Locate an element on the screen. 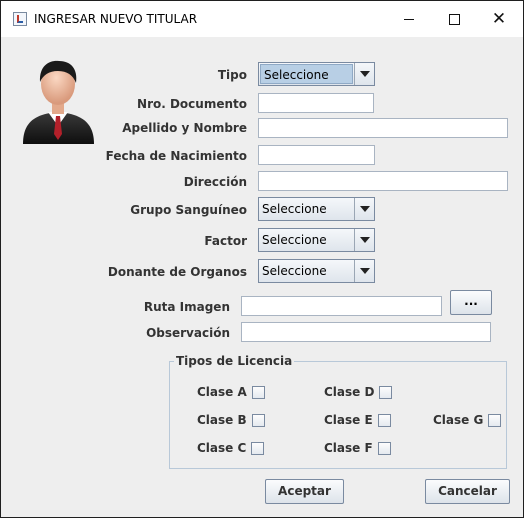 The image size is (524, 518). tipo-label: Tipo is located at coordinates (232, 75).